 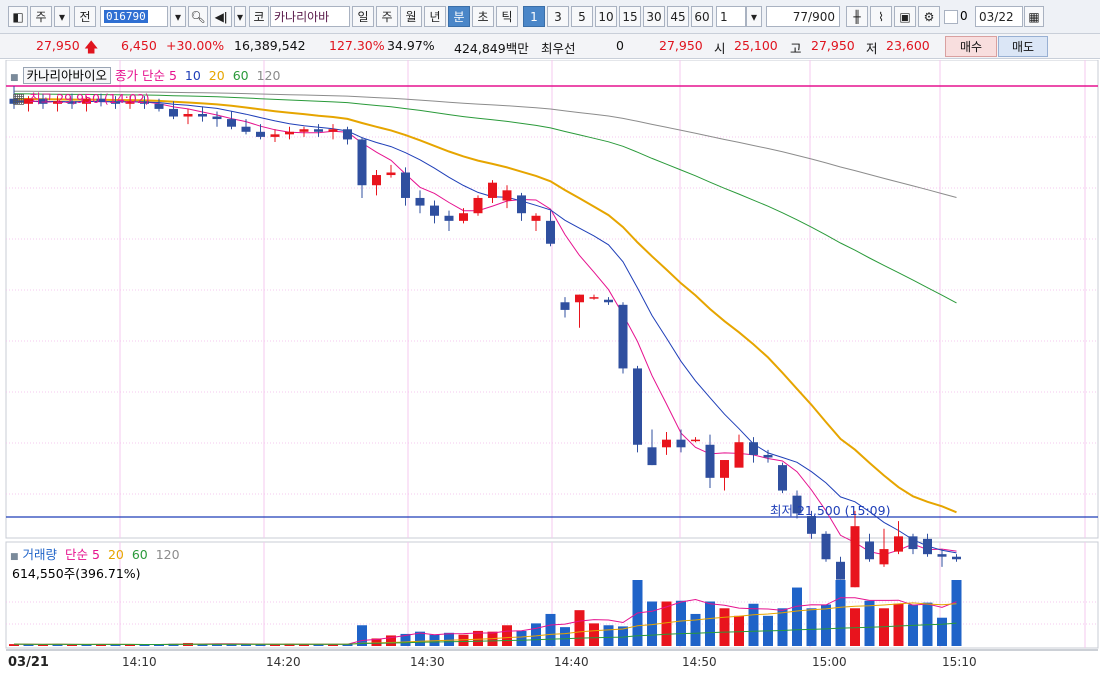 I want to click on interval-button-2: 5, so click(x=582, y=16).